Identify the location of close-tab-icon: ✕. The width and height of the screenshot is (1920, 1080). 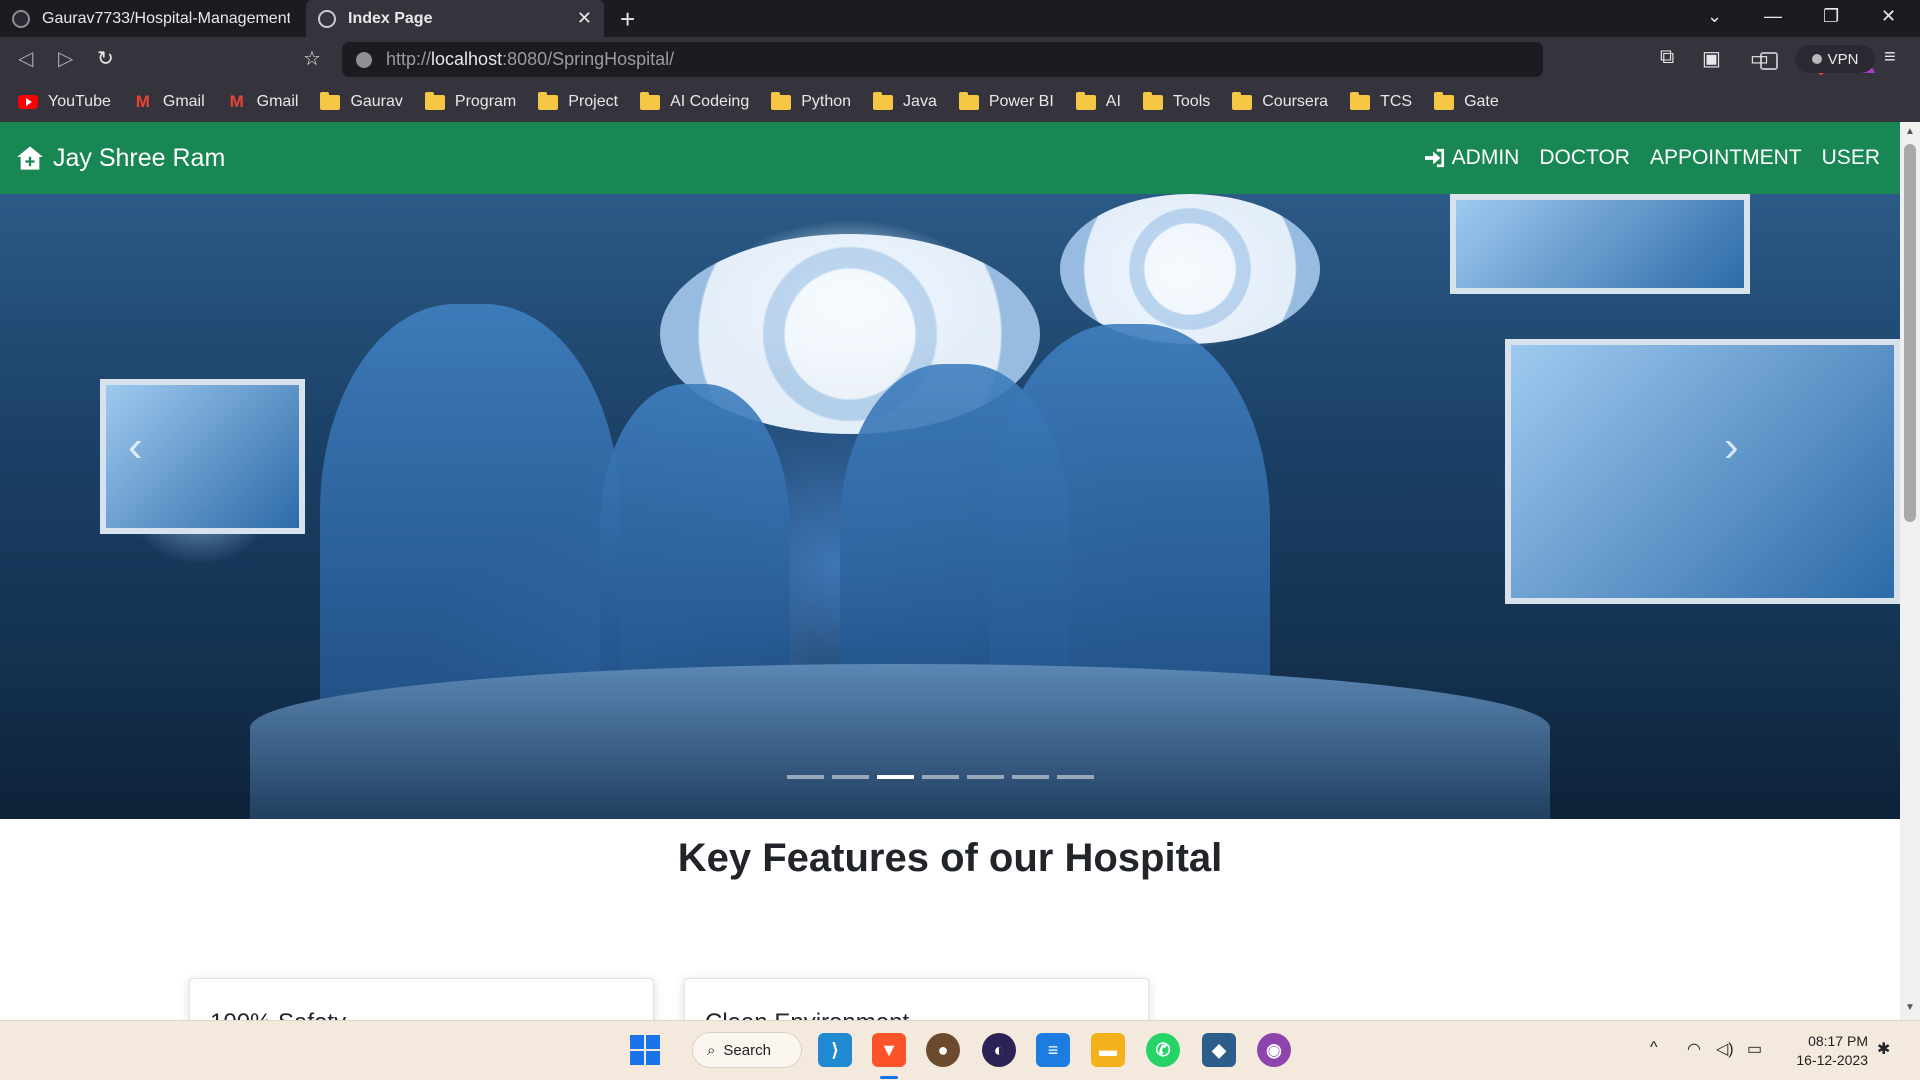
(584, 18).